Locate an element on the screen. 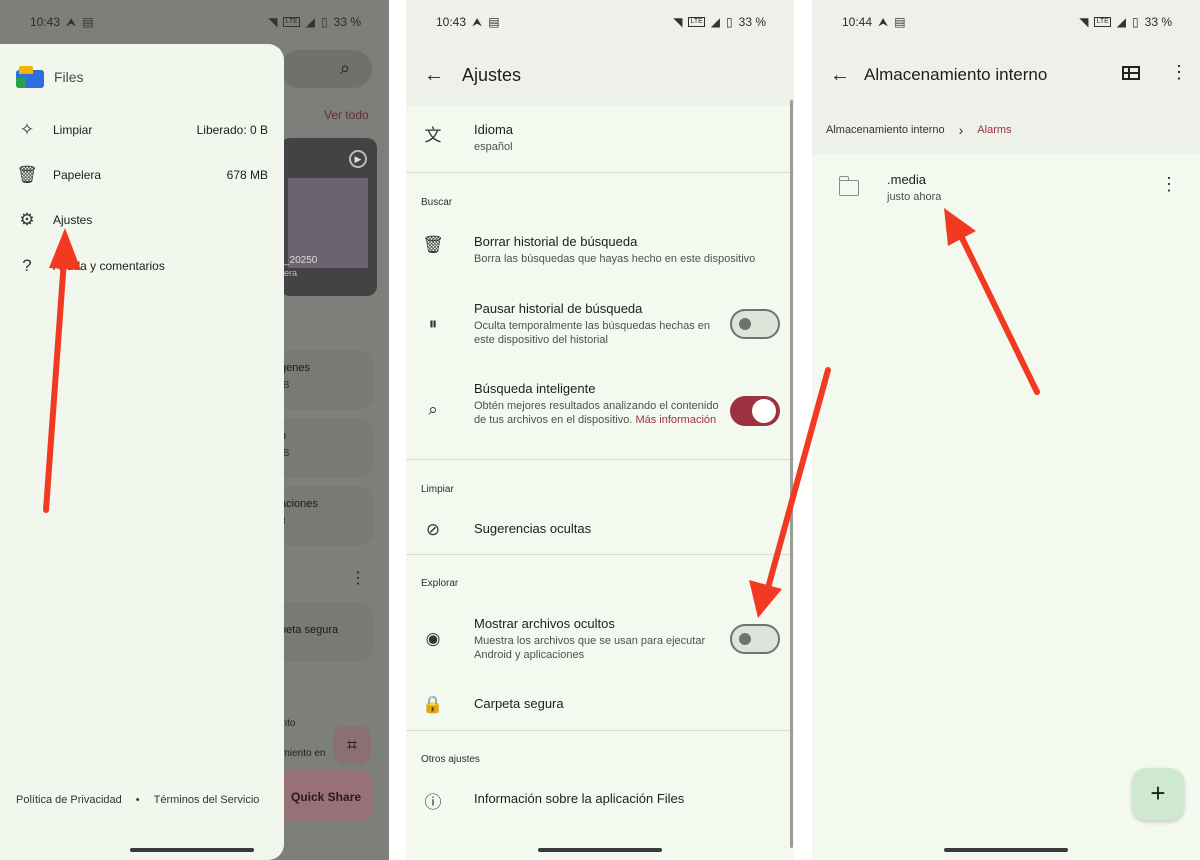 Image resolution: width=1200 pixels, height=860 pixels. section-header-explore: Explorar is located at coordinates (440, 583).